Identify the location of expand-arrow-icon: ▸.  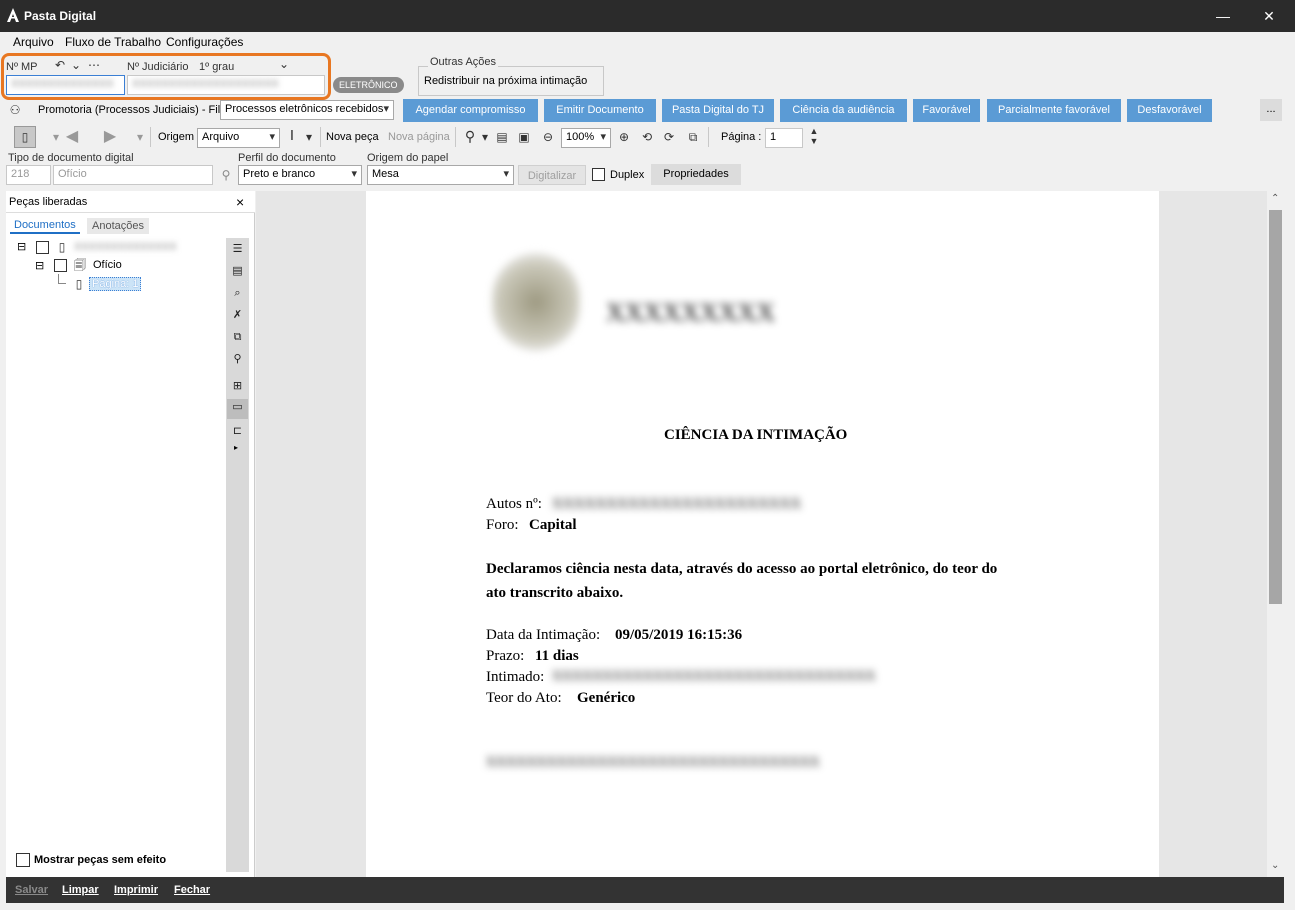
(236, 447).